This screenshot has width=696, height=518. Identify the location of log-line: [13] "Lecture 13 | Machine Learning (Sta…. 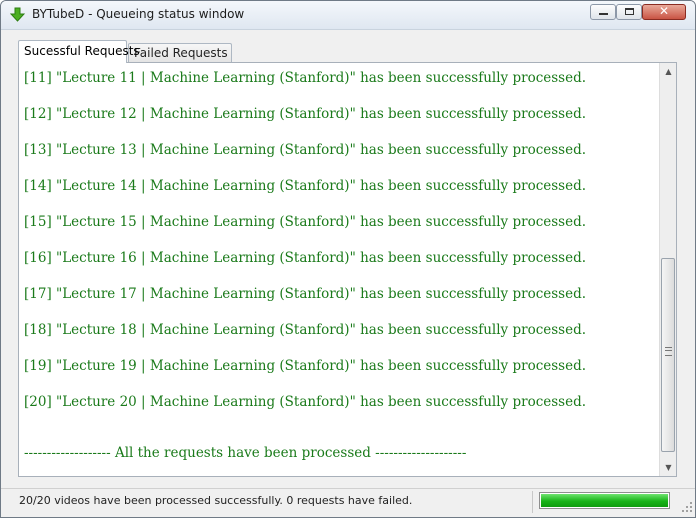
(305, 150).